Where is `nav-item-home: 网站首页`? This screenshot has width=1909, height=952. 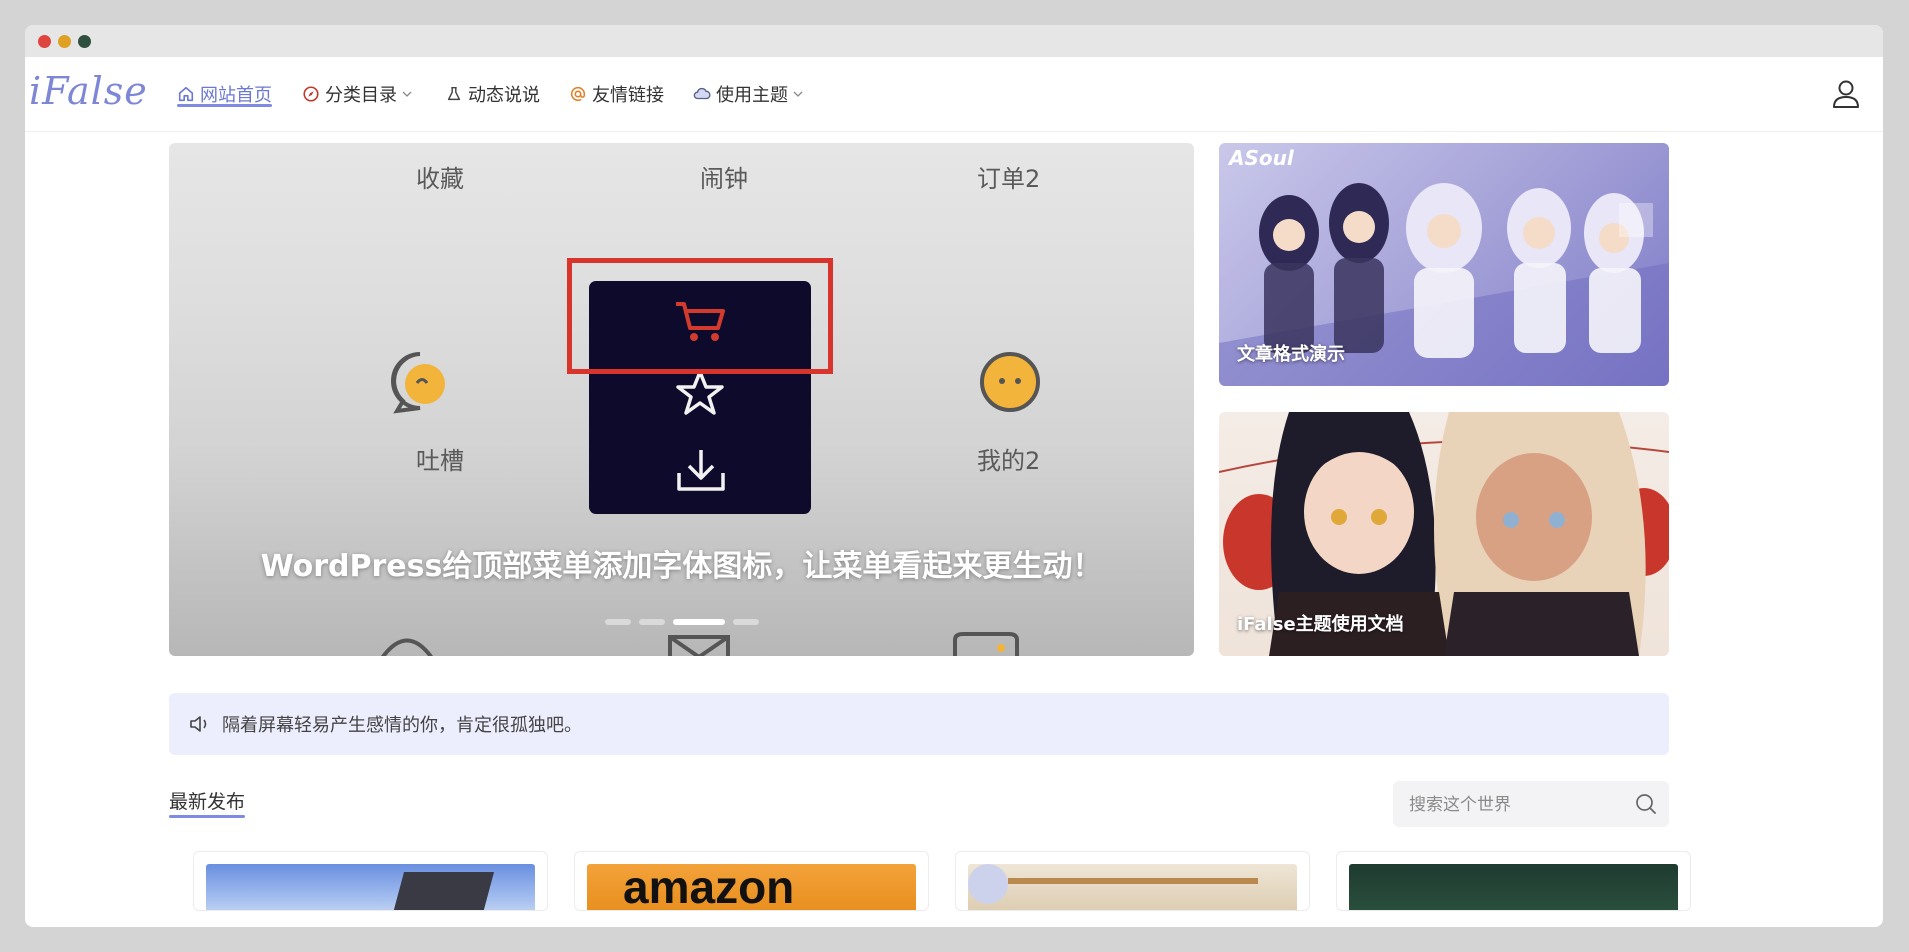
nav-item-home: 网站首页 is located at coordinates (224, 94).